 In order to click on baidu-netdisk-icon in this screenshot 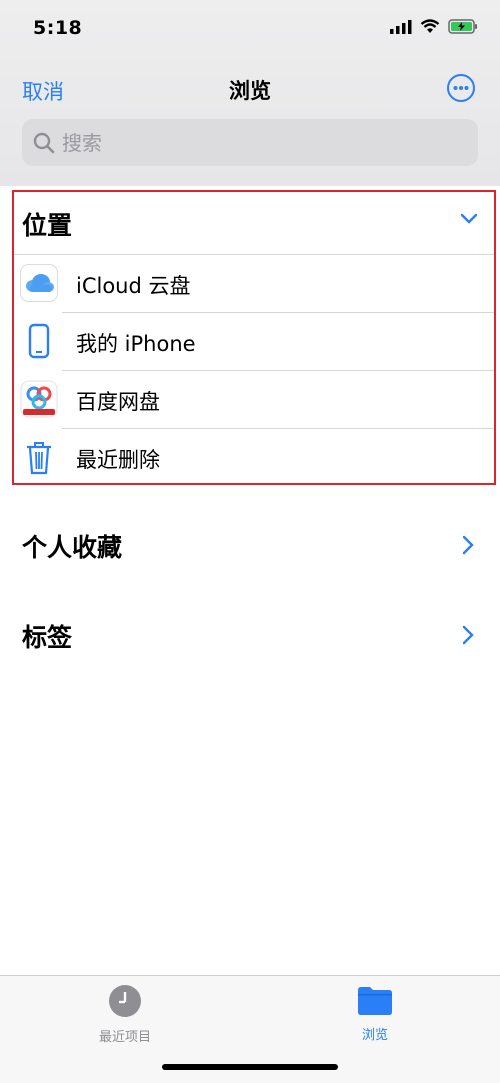, I will do `click(39, 399)`.